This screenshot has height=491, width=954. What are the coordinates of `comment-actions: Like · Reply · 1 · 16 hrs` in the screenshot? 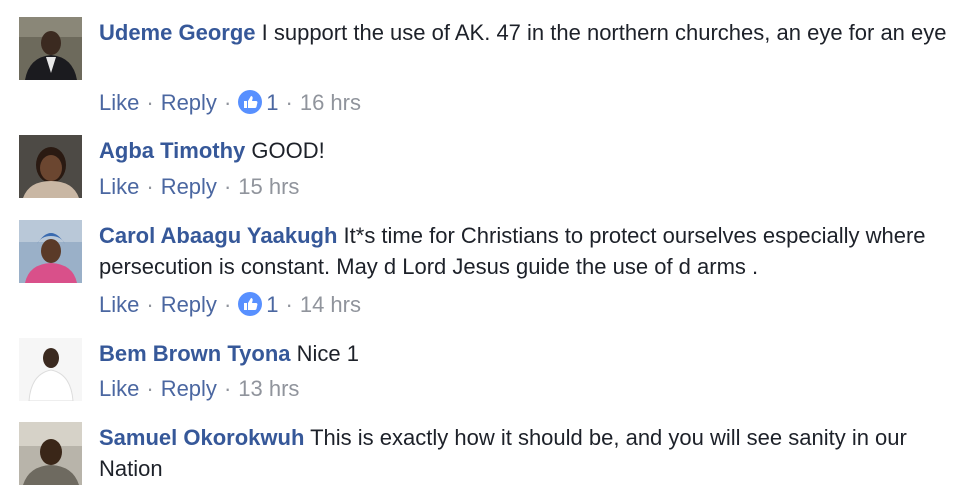 It's located at (230, 103).